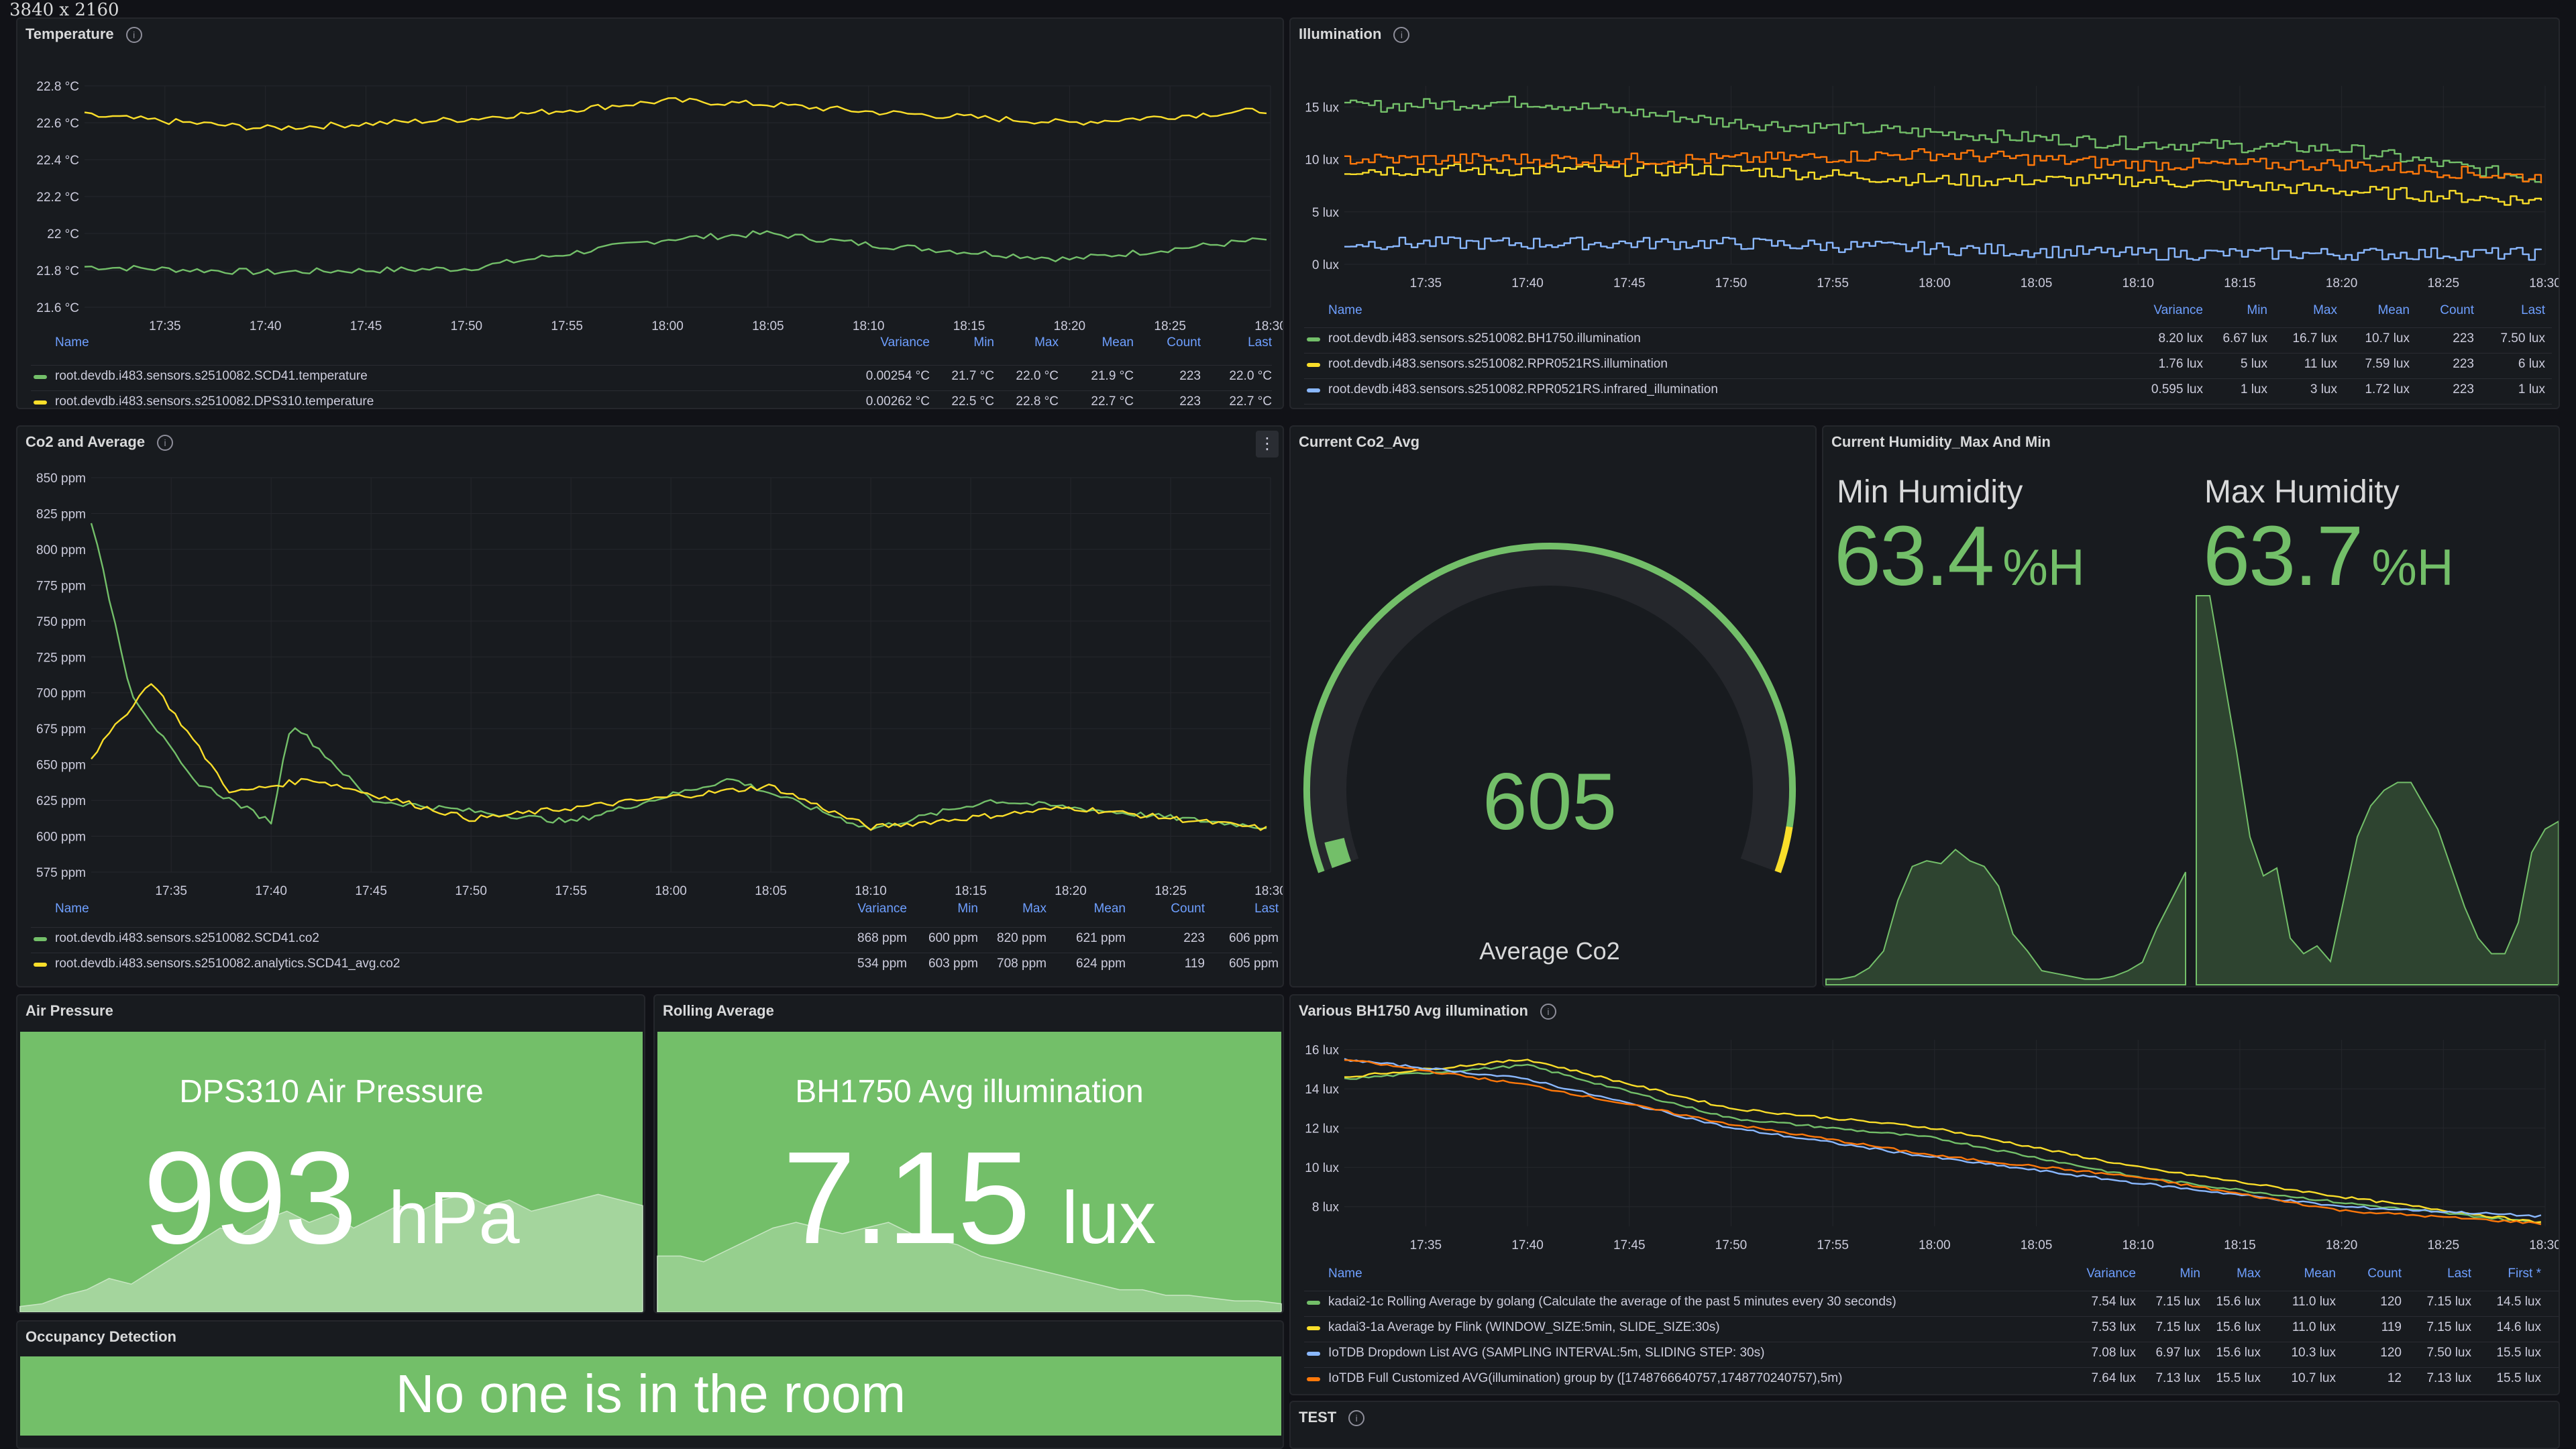  Describe the element at coordinates (57, 124) in the screenshot. I see `y-tick-label: 22.6 °C` at that location.